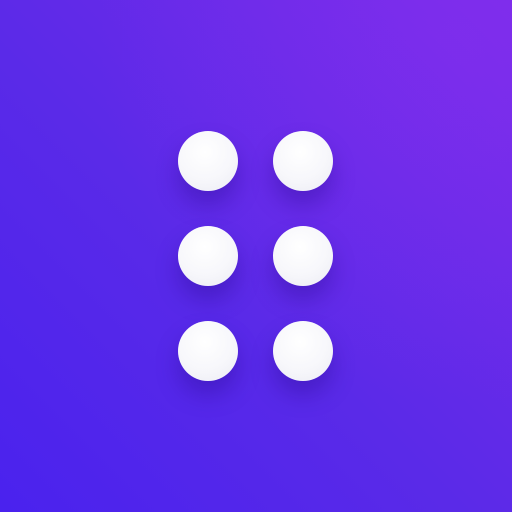 The height and width of the screenshot is (512, 512). What do you see at coordinates (208, 256) in the screenshot?
I see `dot-row2-left` at bounding box center [208, 256].